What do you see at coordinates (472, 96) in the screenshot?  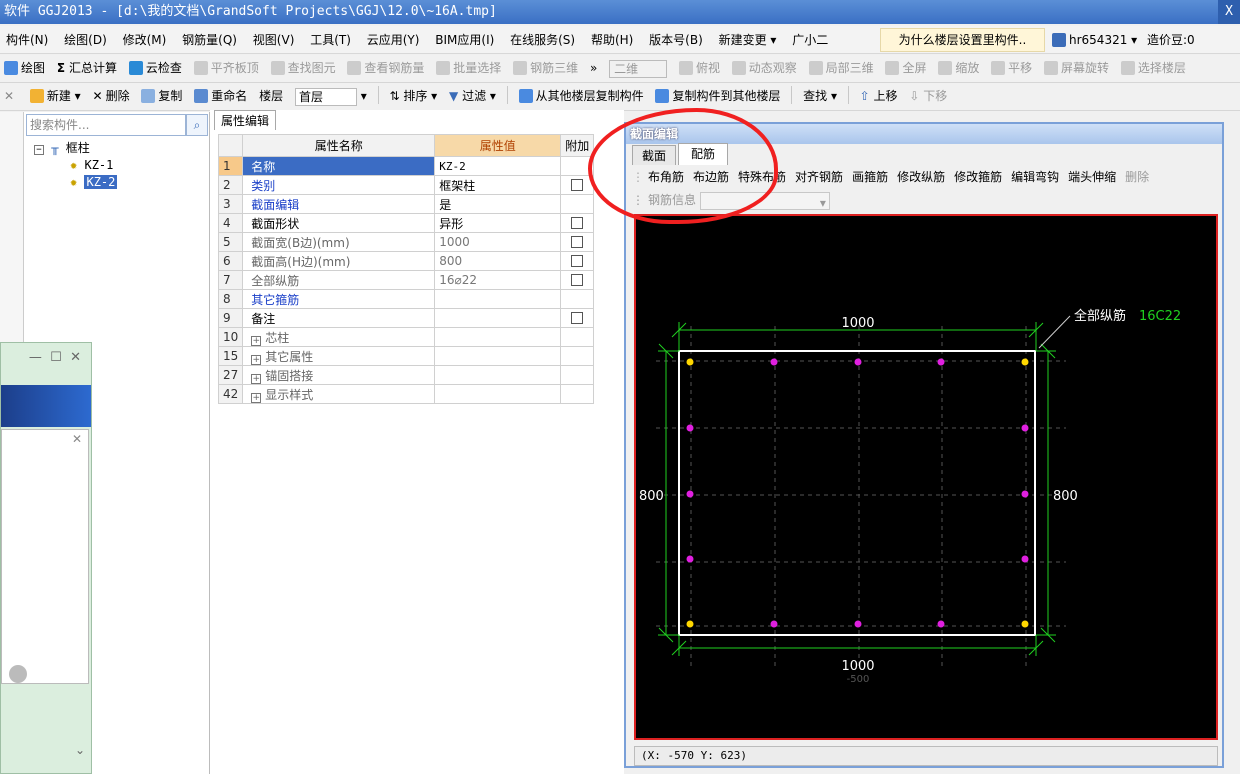 I see `filter-button: ▼ 过滤 ▾` at bounding box center [472, 96].